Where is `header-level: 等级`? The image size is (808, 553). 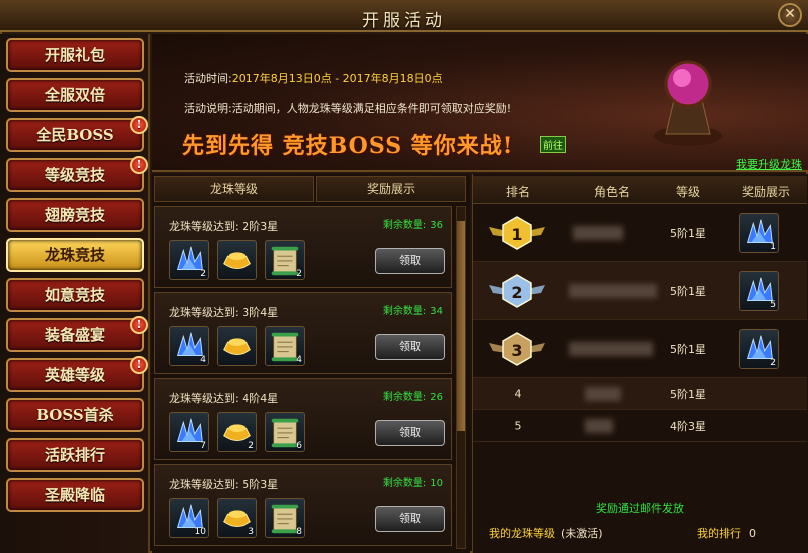
header-level: 等级 is located at coordinates (687, 192).